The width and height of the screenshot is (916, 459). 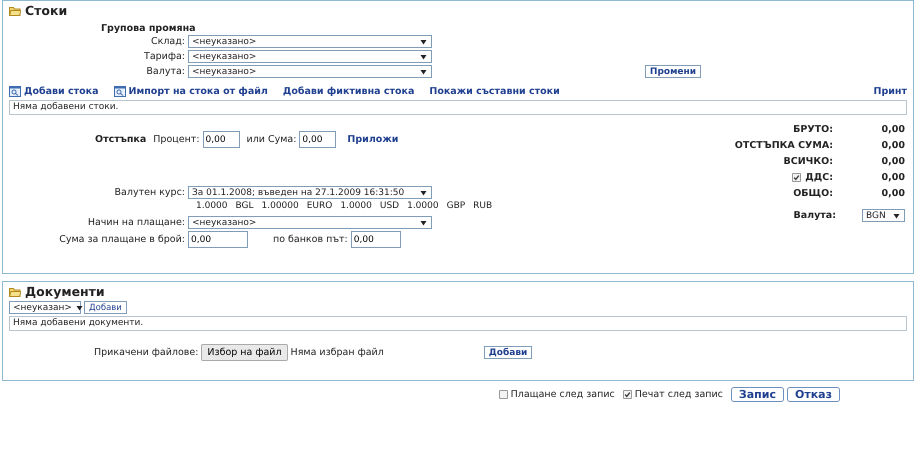 What do you see at coordinates (176, 139) in the screenshot?
I see `field-label: Процент:` at bounding box center [176, 139].